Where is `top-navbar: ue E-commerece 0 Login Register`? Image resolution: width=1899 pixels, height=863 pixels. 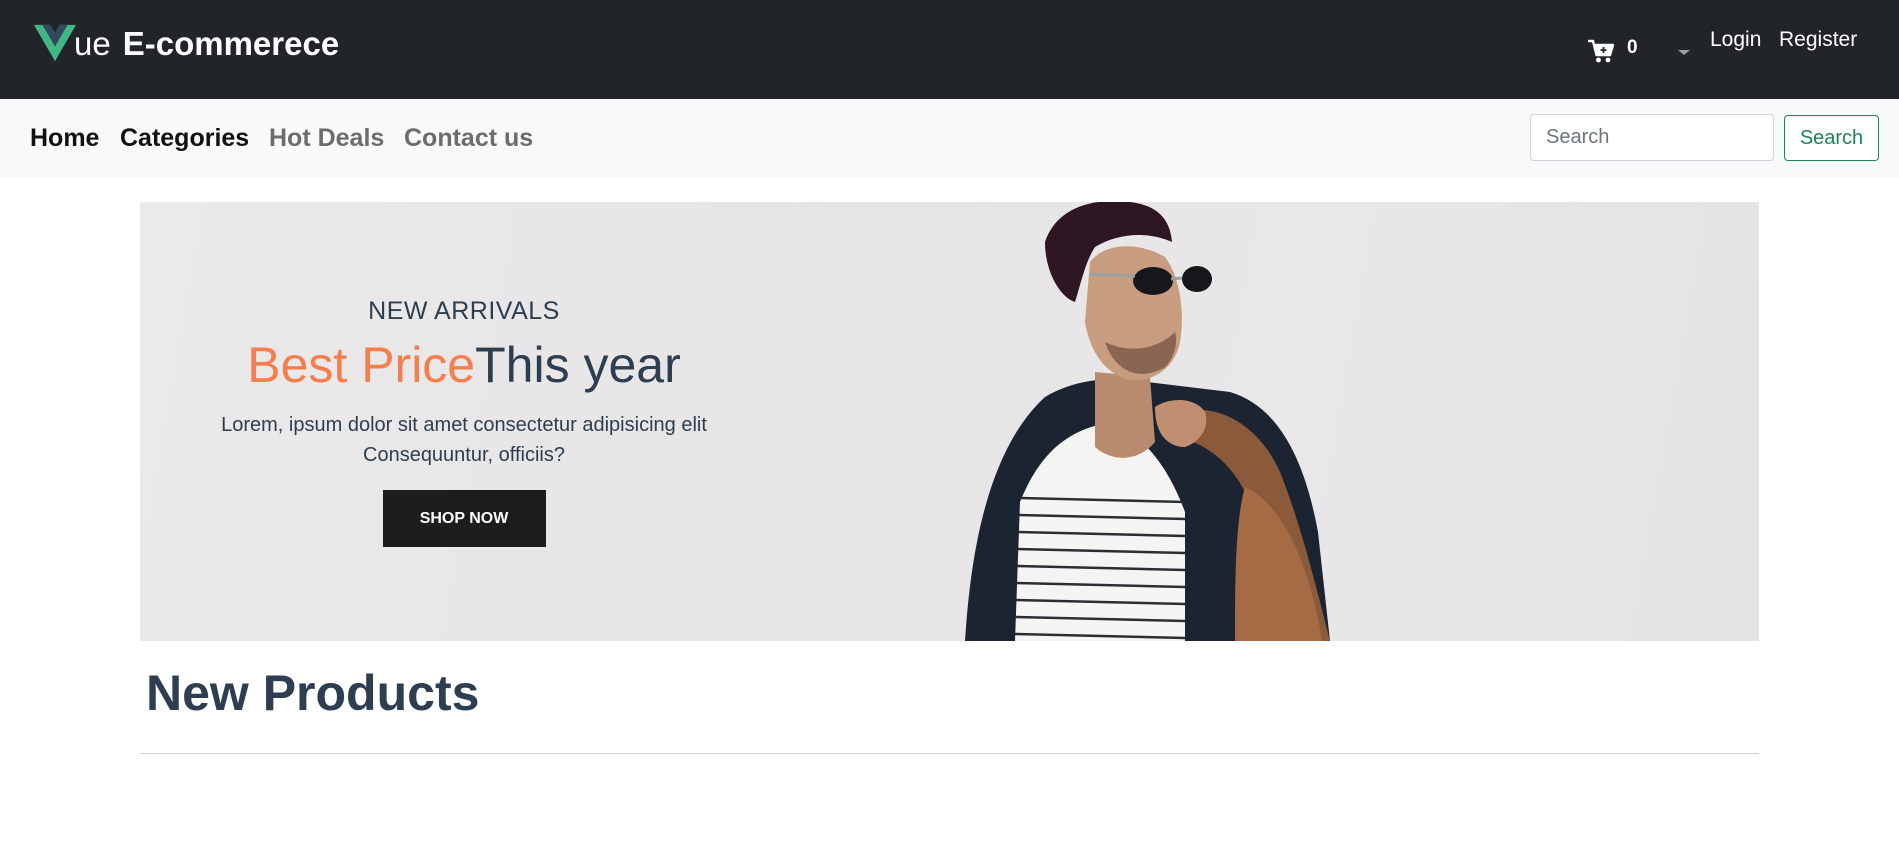
top-navbar: ue E-commerece 0 Login Register is located at coordinates (949, 49).